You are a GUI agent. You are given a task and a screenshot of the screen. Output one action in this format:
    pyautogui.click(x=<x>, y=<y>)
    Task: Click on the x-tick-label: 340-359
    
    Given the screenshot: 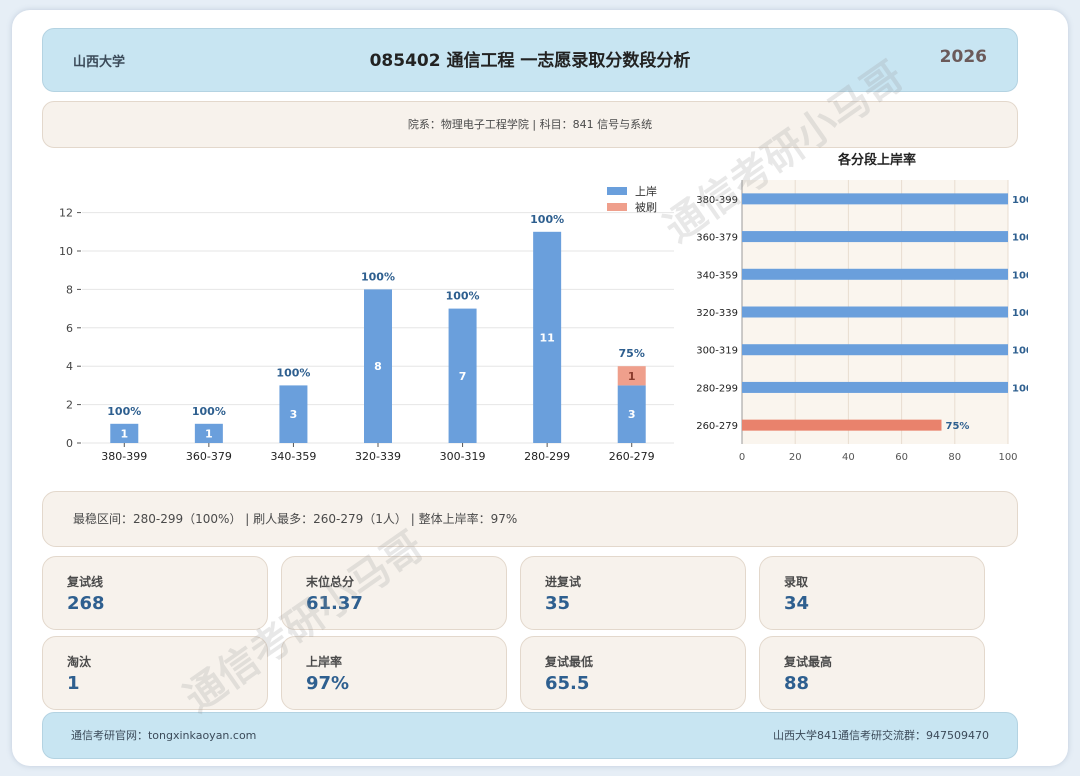 What is the action you would take?
    pyautogui.click(x=293, y=456)
    